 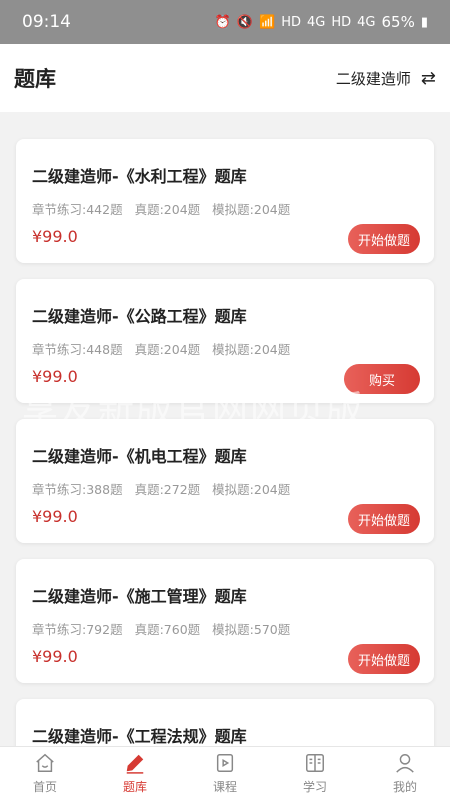 What do you see at coordinates (45, 762) in the screenshot?
I see `home-icon` at bounding box center [45, 762].